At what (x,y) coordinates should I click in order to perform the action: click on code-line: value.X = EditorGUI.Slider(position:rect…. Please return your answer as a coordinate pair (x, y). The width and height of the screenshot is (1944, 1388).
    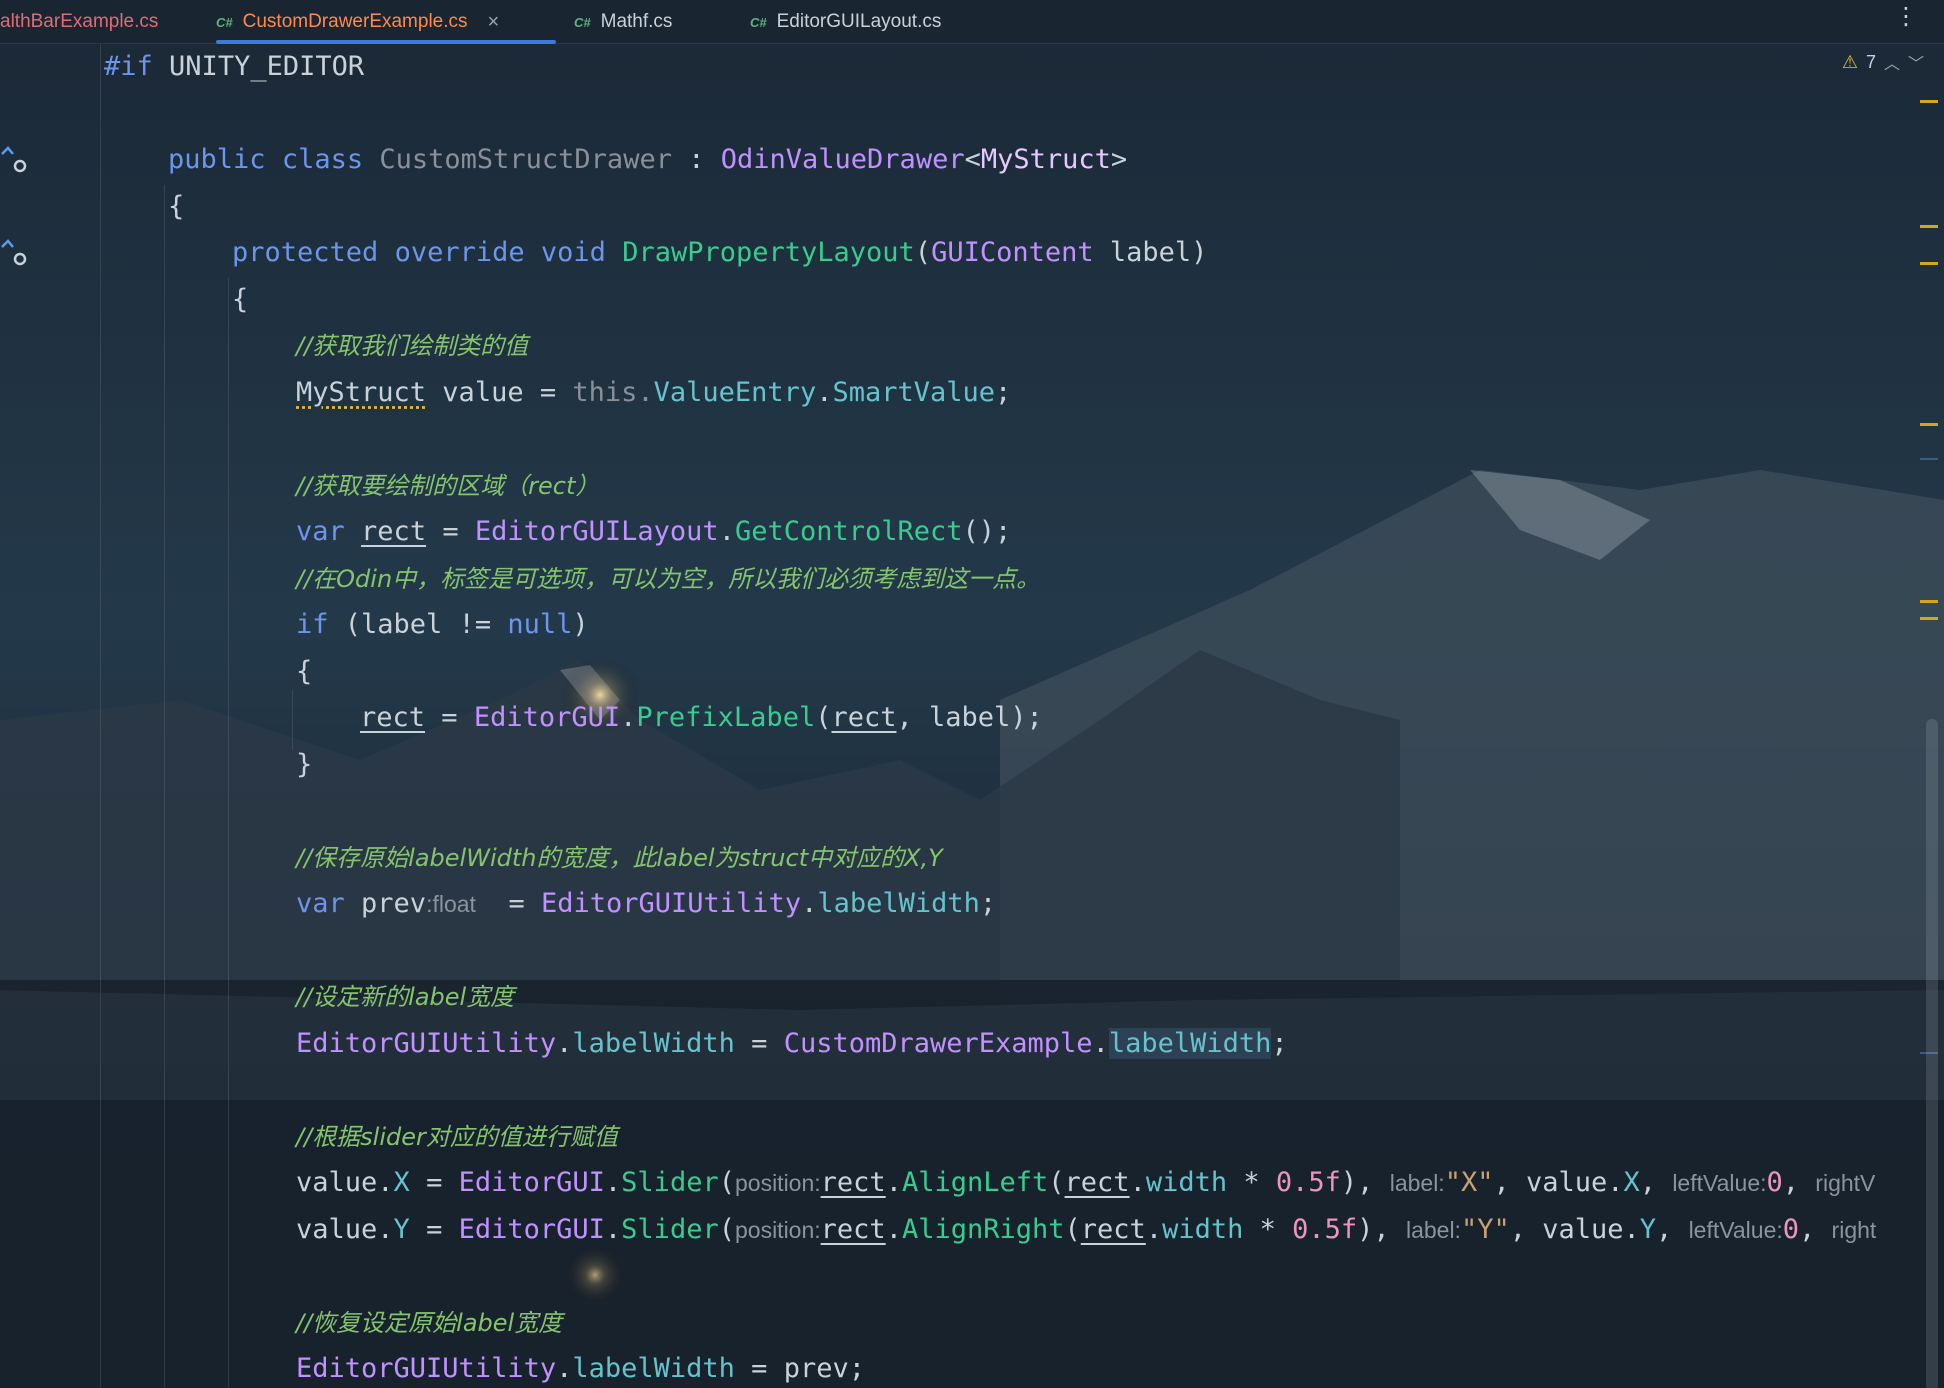
    Looking at the image, I should click on (1086, 1182).